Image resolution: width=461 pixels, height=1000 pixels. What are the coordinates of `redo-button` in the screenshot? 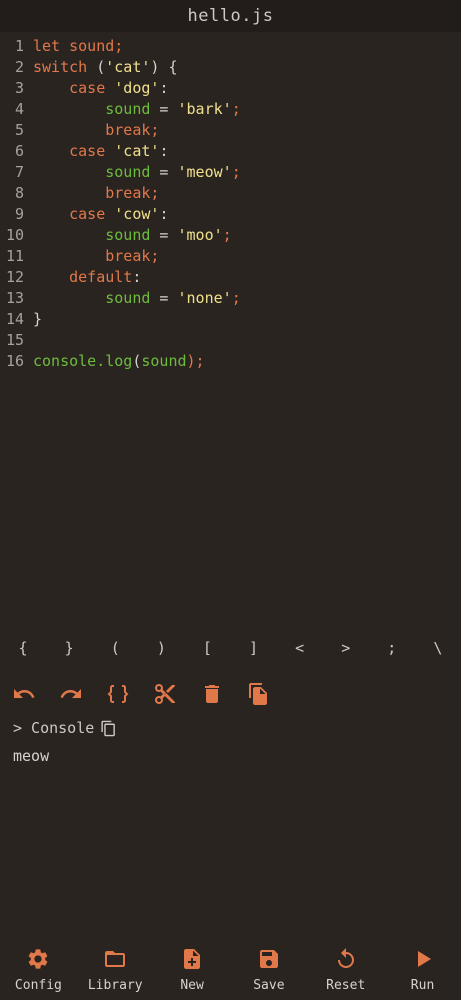 It's located at (71, 694).